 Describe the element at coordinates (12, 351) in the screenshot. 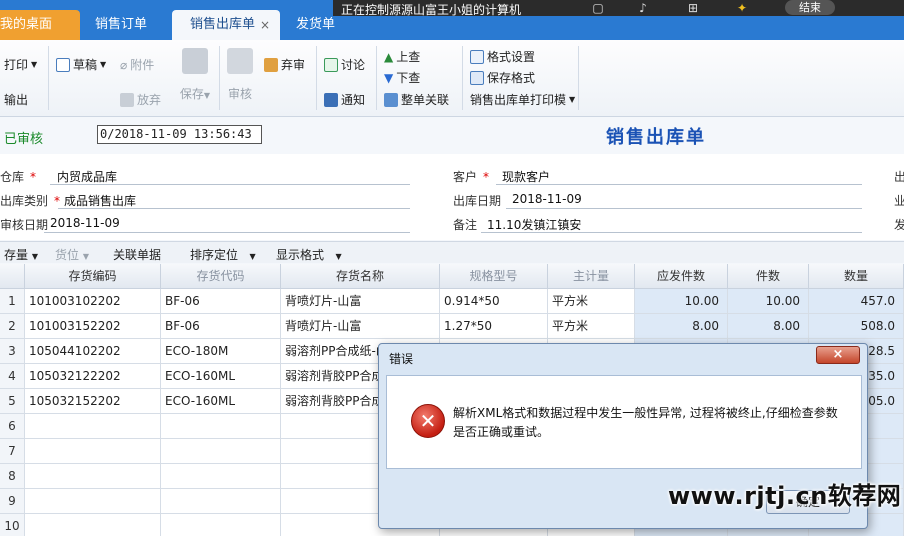

I see `table-cell-no: 3` at that location.